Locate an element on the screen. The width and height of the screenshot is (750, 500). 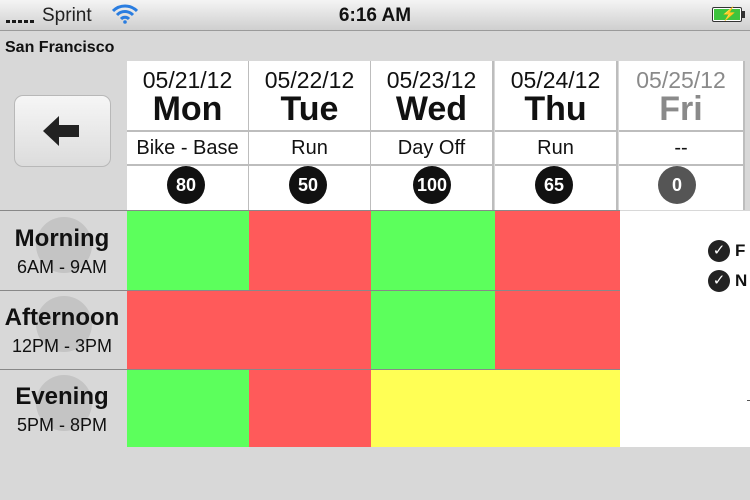
day-name: Tue is located at coordinates (309, 109).